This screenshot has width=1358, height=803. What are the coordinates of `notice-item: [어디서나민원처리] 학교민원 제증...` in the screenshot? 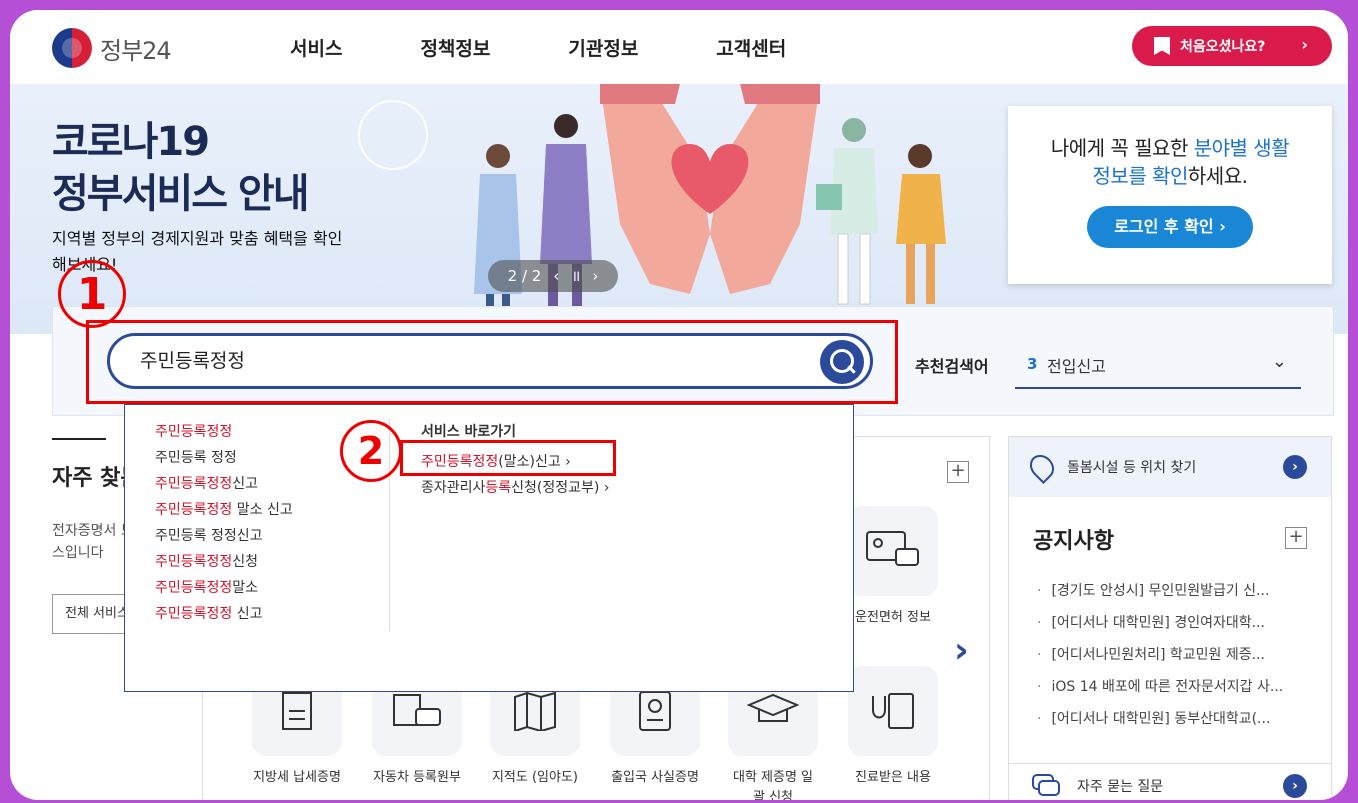 It's located at (1160, 655).